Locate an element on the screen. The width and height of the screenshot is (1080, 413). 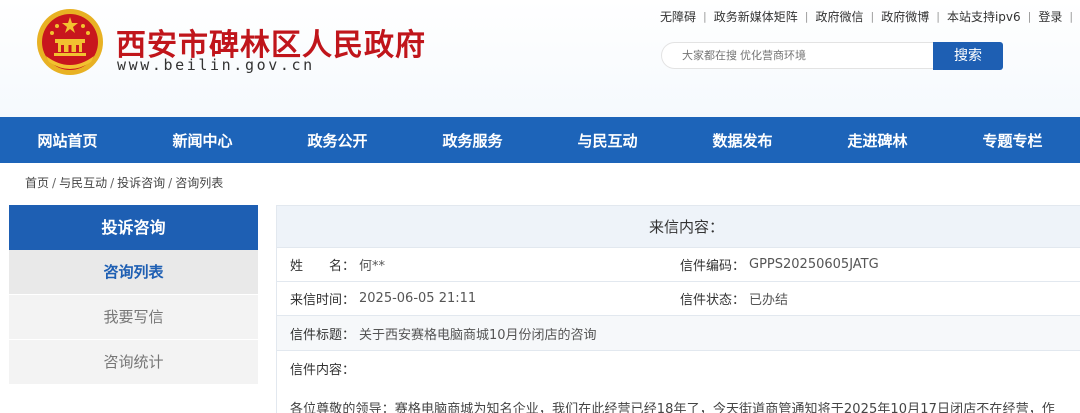
sidebar-item-write-letter: 我要写信 is located at coordinates (133, 317).